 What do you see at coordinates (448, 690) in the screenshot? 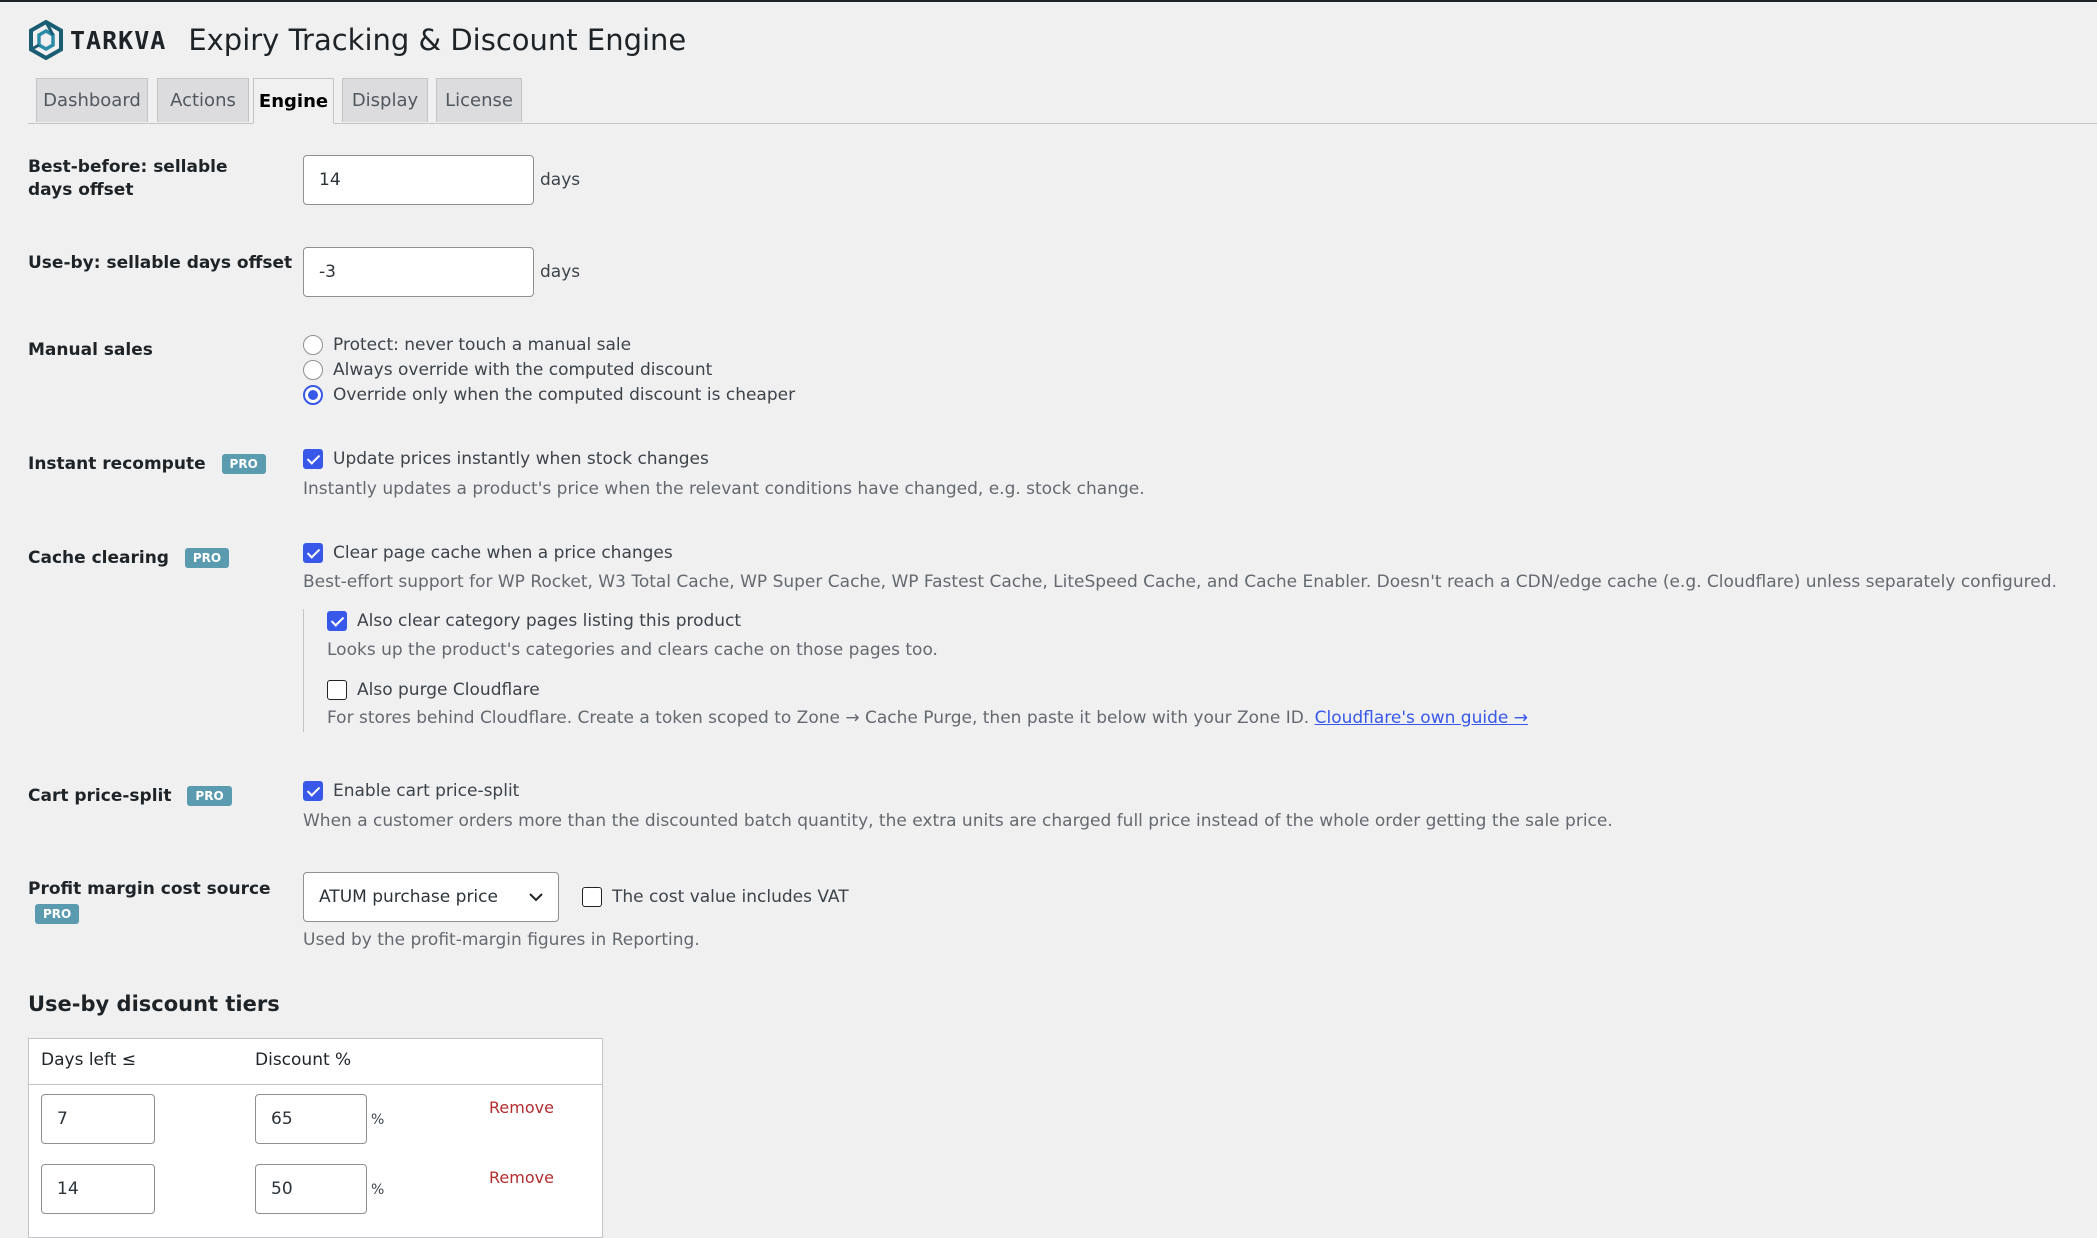
I see `purge-cloudflare-checkbox-label: Also purge Cloudflare` at bounding box center [448, 690].